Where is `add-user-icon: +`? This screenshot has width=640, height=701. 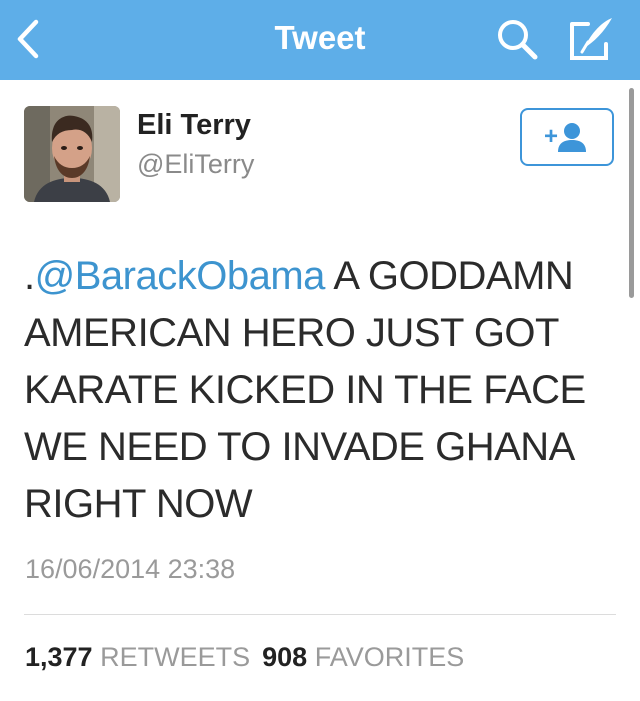 add-user-icon: + is located at coordinates (565, 137).